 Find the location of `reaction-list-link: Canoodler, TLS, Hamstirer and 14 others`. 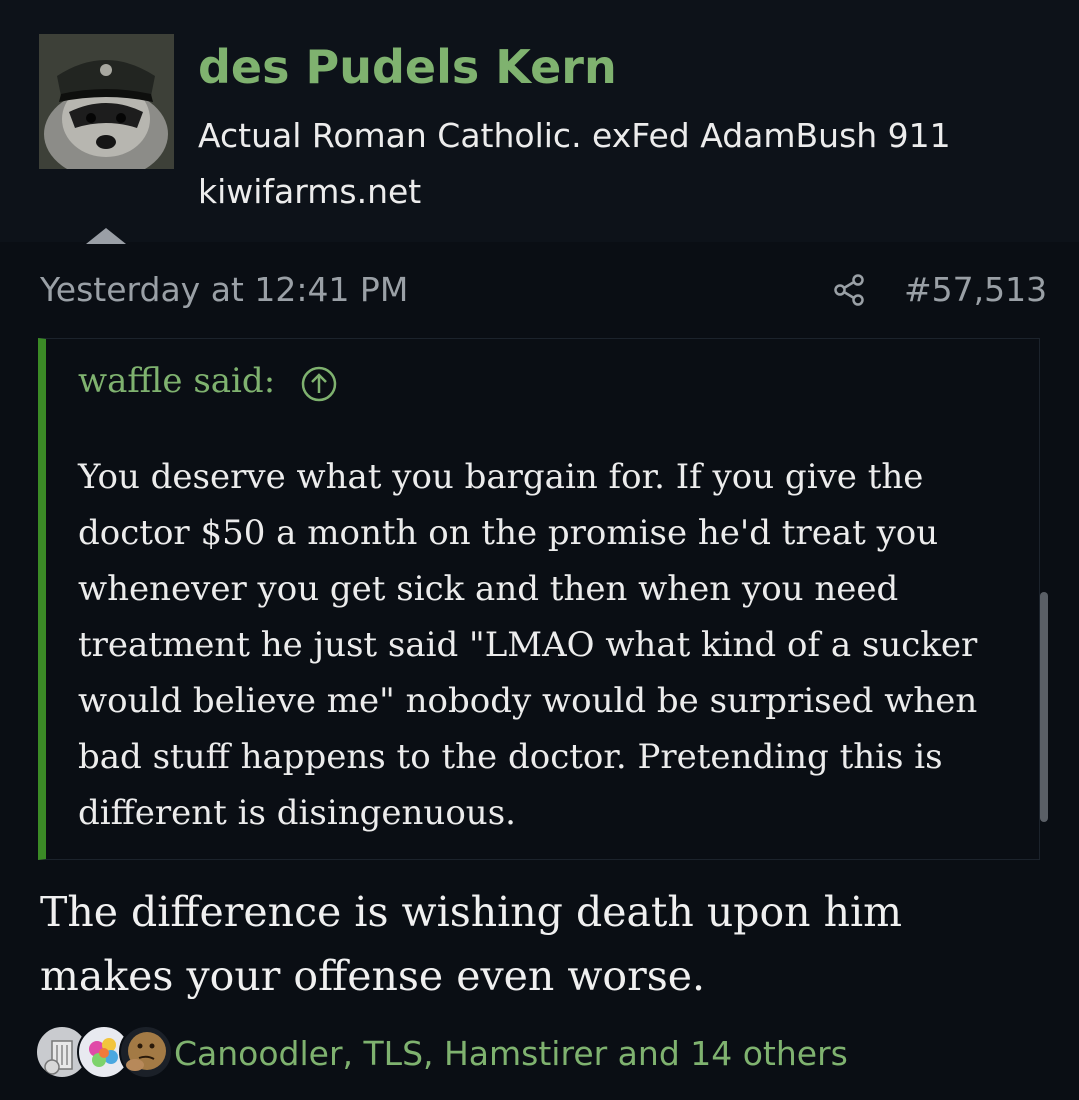

reaction-list-link: Canoodler, TLS, Hamstirer and 14 others is located at coordinates (511, 1053).